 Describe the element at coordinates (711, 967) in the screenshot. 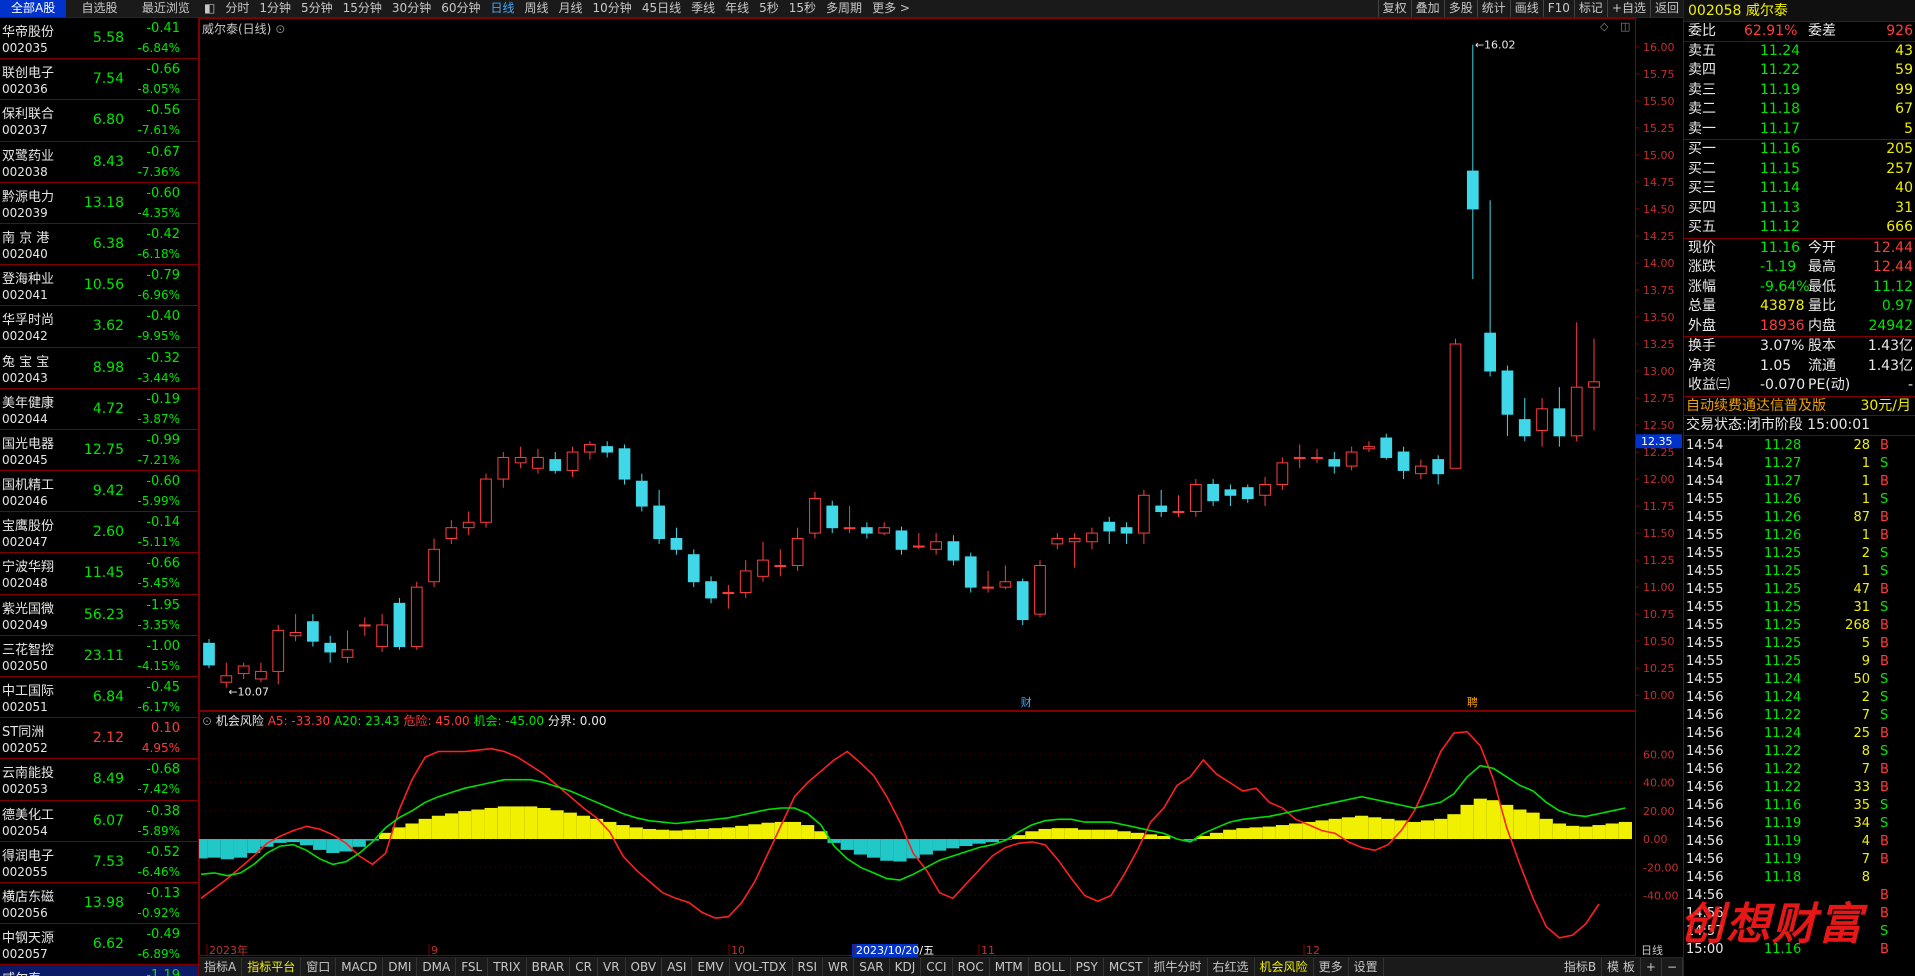

I see `indicator-tab-13: EMV` at that location.